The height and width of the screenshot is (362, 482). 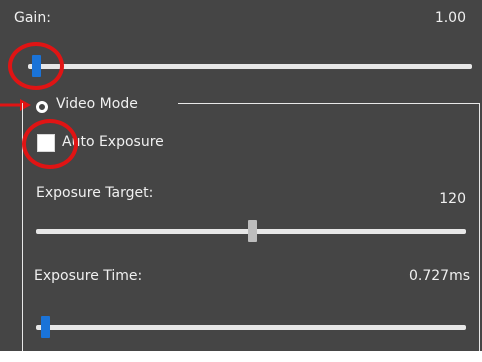 What do you see at coordinates (45, 327) in the screenshot?
I see `exposure-time-slider-thumb` at bounding box center [45, 327].